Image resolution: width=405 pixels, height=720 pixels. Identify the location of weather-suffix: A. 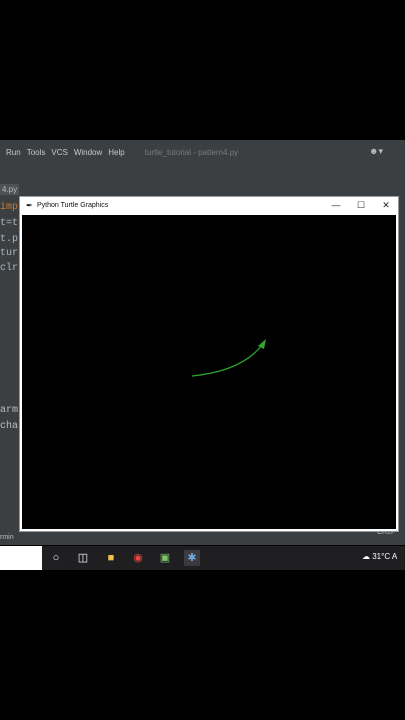
(394, 556).